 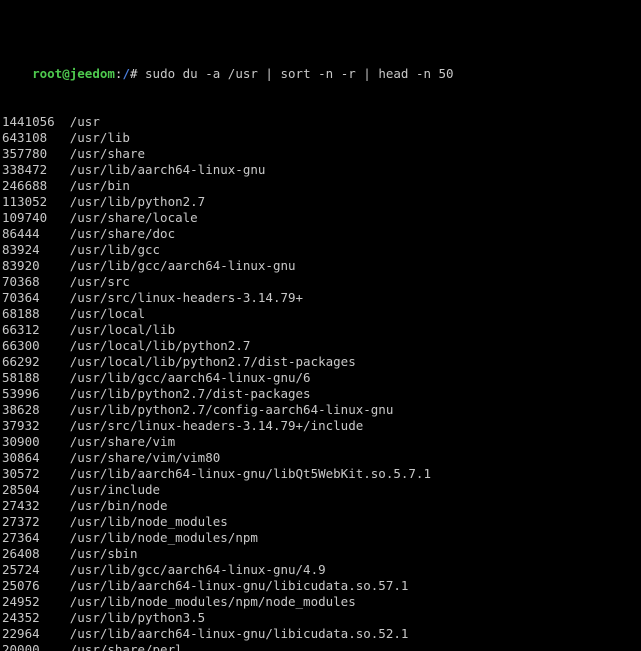 What do you see at coordinates (21, 585) in the screenshot?
I see `row-size: 25076` at bounding box center [21, 585].